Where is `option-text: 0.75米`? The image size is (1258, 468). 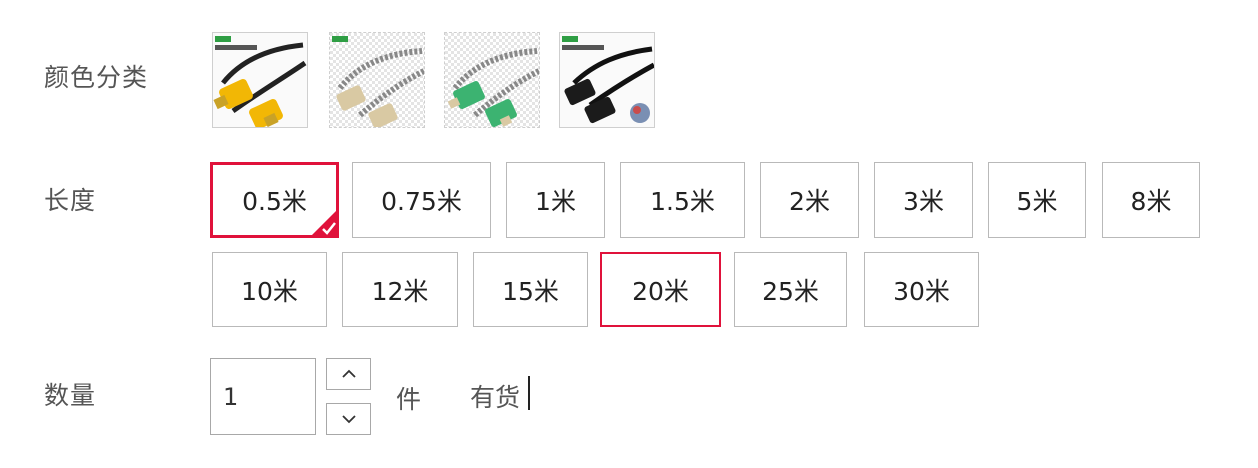 option-text: 0.75米 is located at coordinates (421, 201).